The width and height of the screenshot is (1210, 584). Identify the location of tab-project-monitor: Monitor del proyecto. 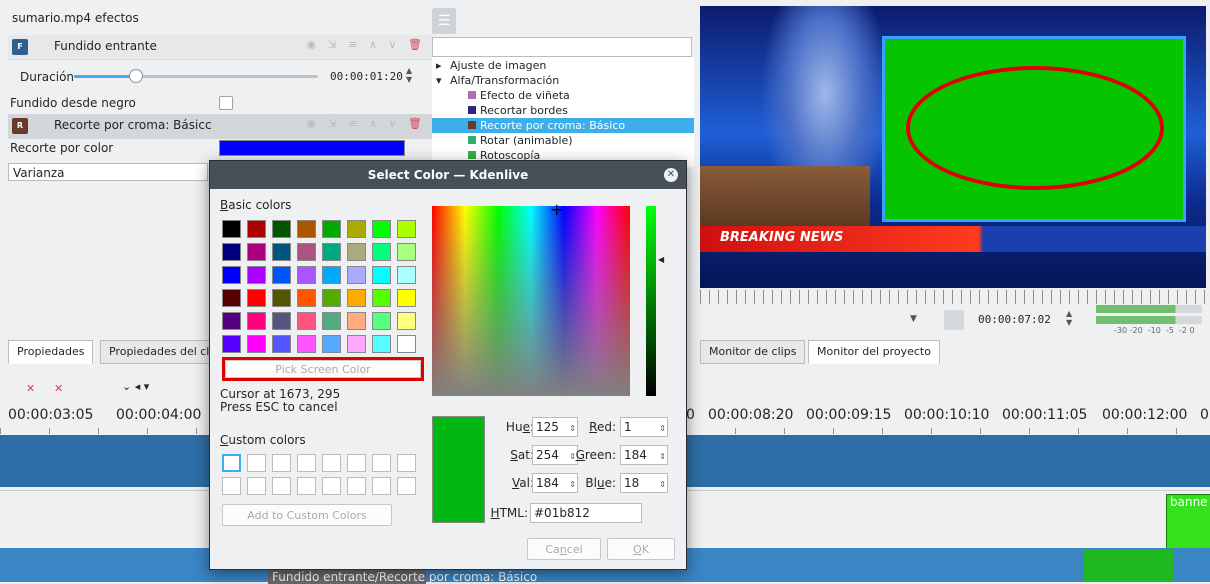
(874, 352).